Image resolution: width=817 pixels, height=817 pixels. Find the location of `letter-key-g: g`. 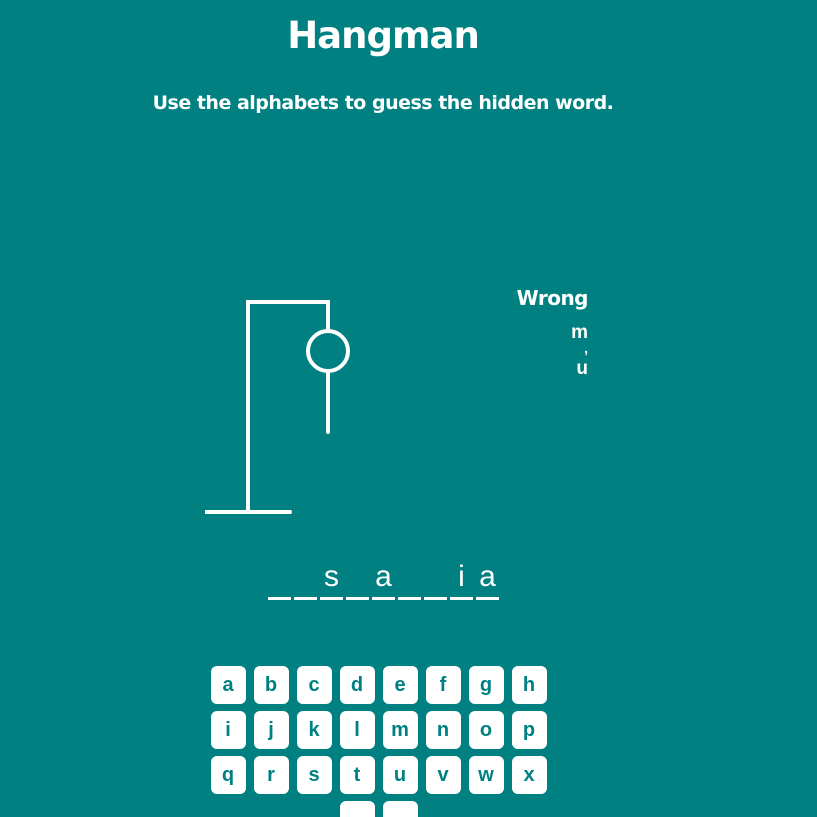

letter-key-g: g is located at coordinates (486, 685).